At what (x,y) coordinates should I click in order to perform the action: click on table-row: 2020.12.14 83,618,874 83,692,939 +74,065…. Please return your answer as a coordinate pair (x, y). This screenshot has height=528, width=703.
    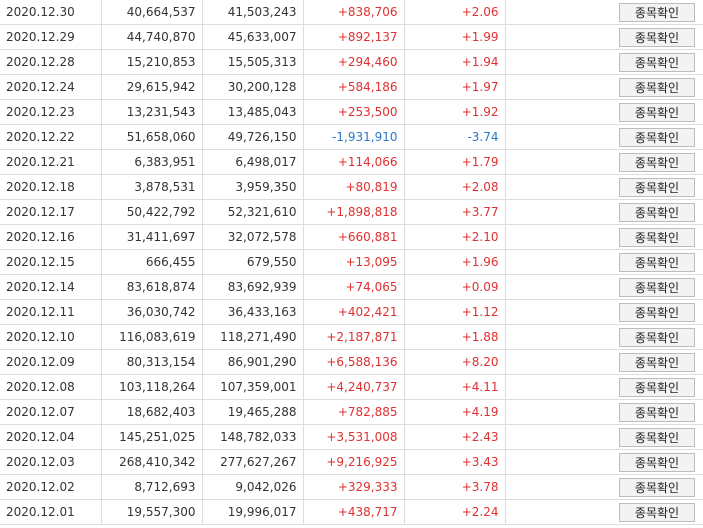
    Looking at the image, I should click on (351, 287).